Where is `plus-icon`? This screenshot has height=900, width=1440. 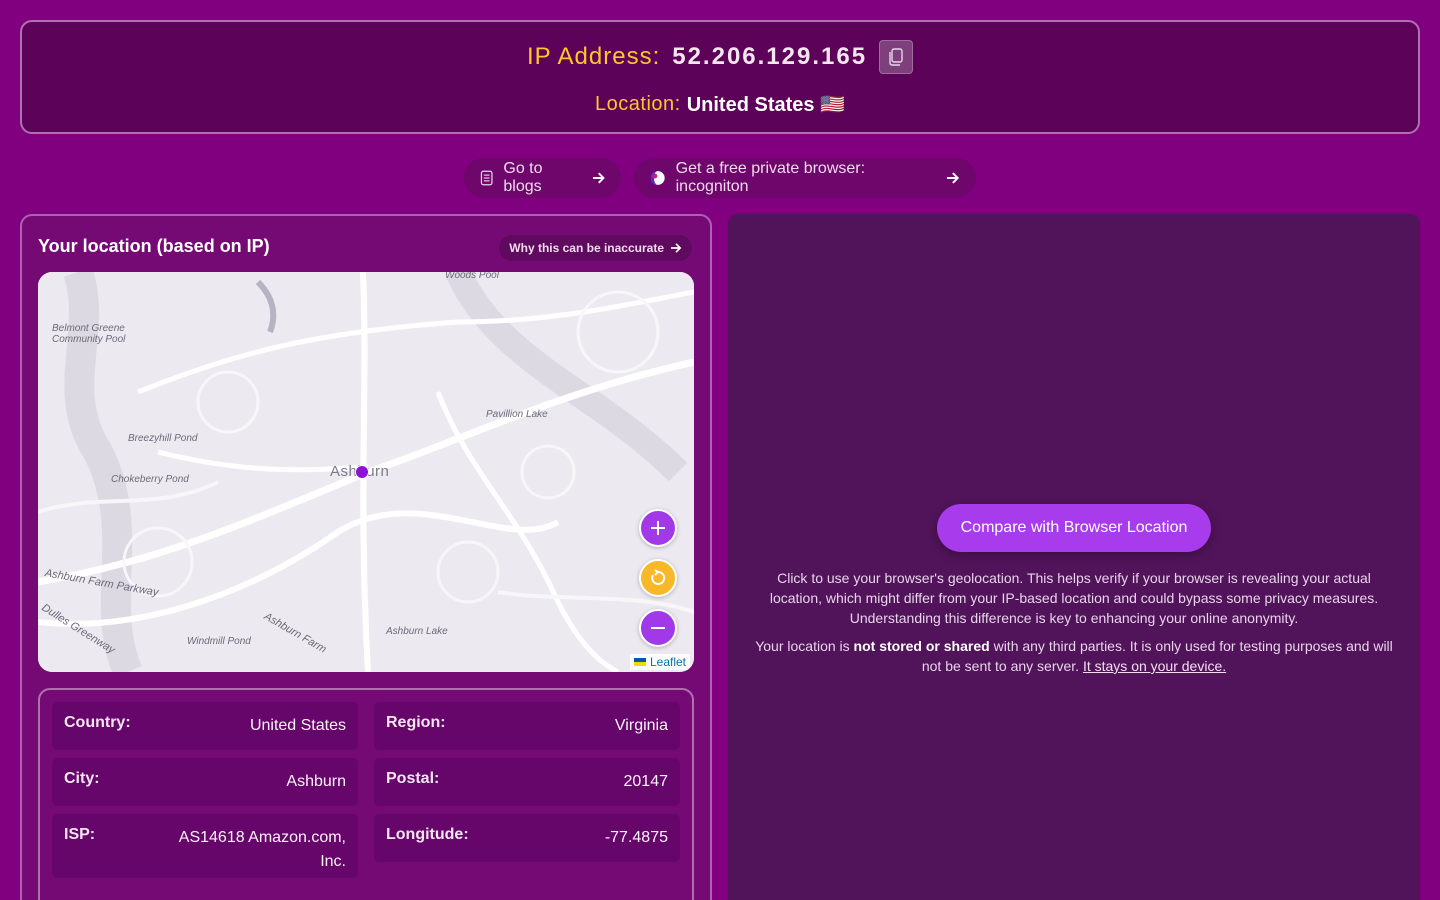 plus-icon is located at coordinates (658, 528).